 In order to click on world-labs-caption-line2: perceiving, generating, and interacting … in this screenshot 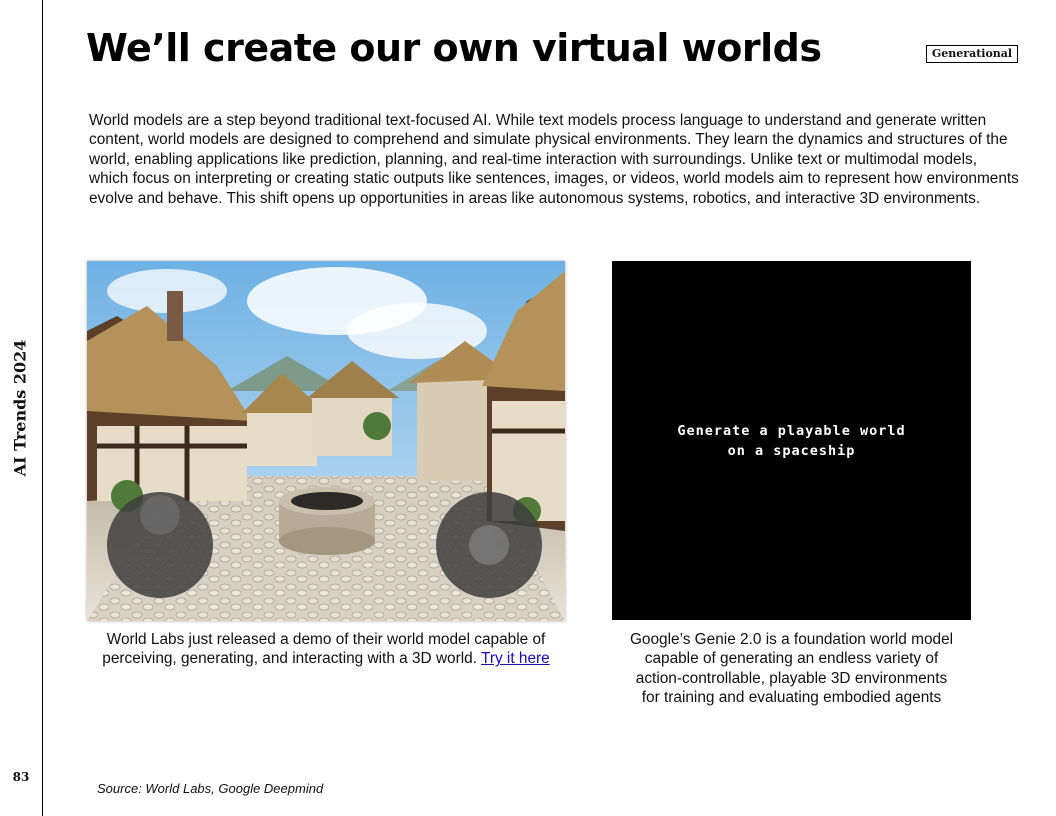, I will do `click(326, 658)`.